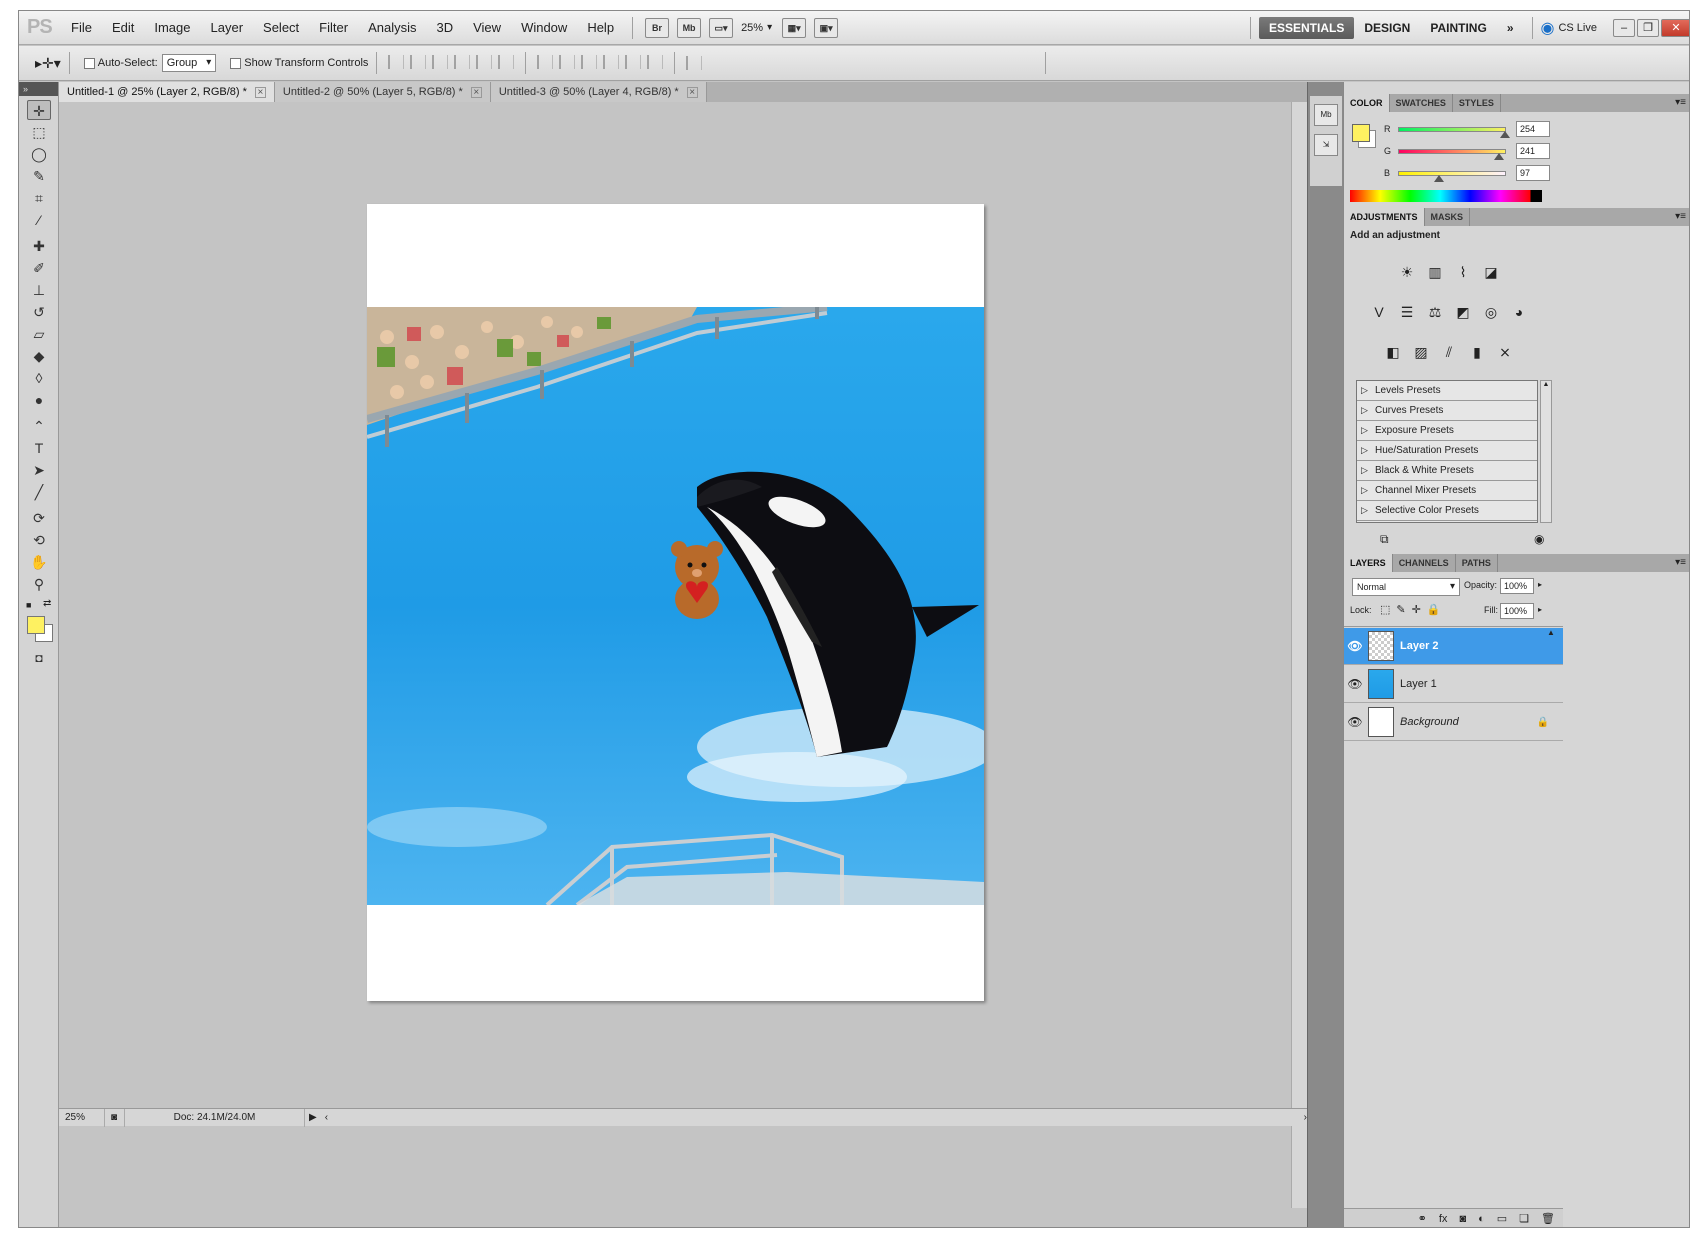 This screenshot has width=1704, height=1236. What do you see at coordinates (1435, 312) in the screenshot?
I see `color-balance-icon: ⚖` at bounding box center [1435, 312].